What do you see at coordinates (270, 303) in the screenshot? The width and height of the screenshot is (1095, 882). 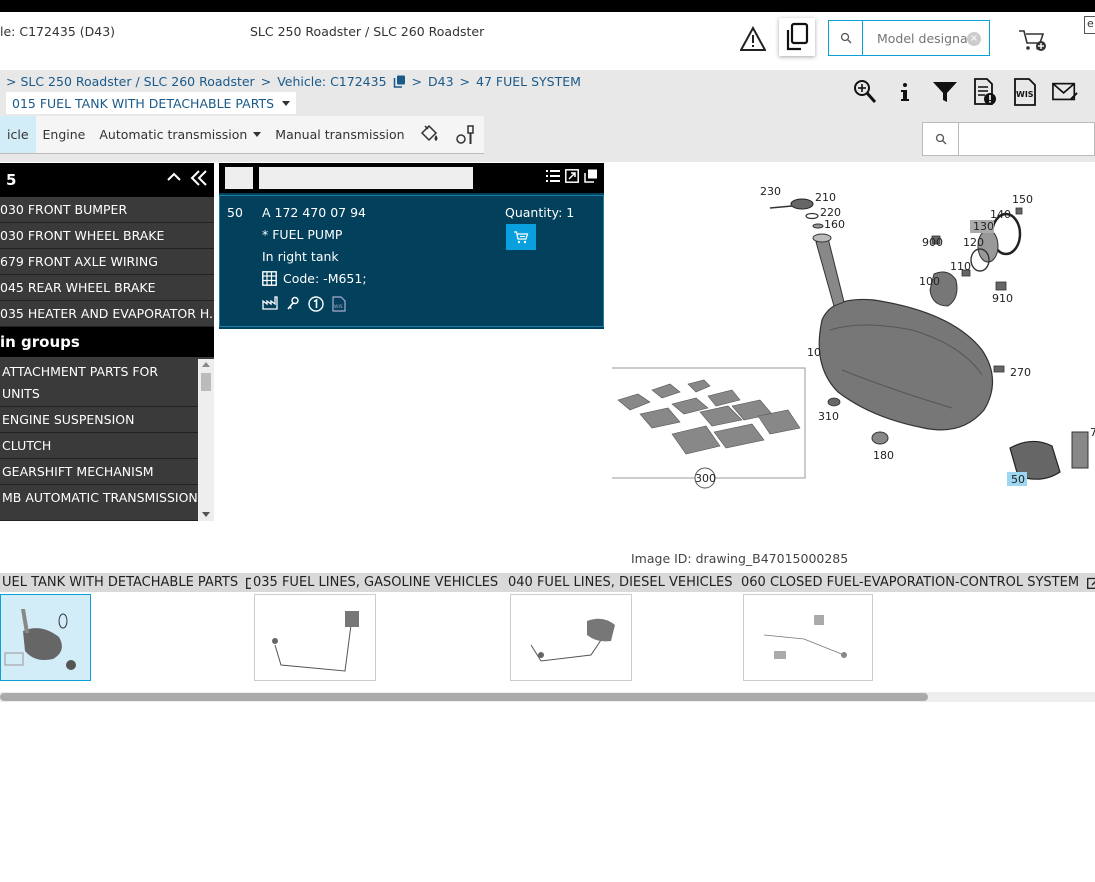 I see `factory-icon` at bounding box center [270, 303].